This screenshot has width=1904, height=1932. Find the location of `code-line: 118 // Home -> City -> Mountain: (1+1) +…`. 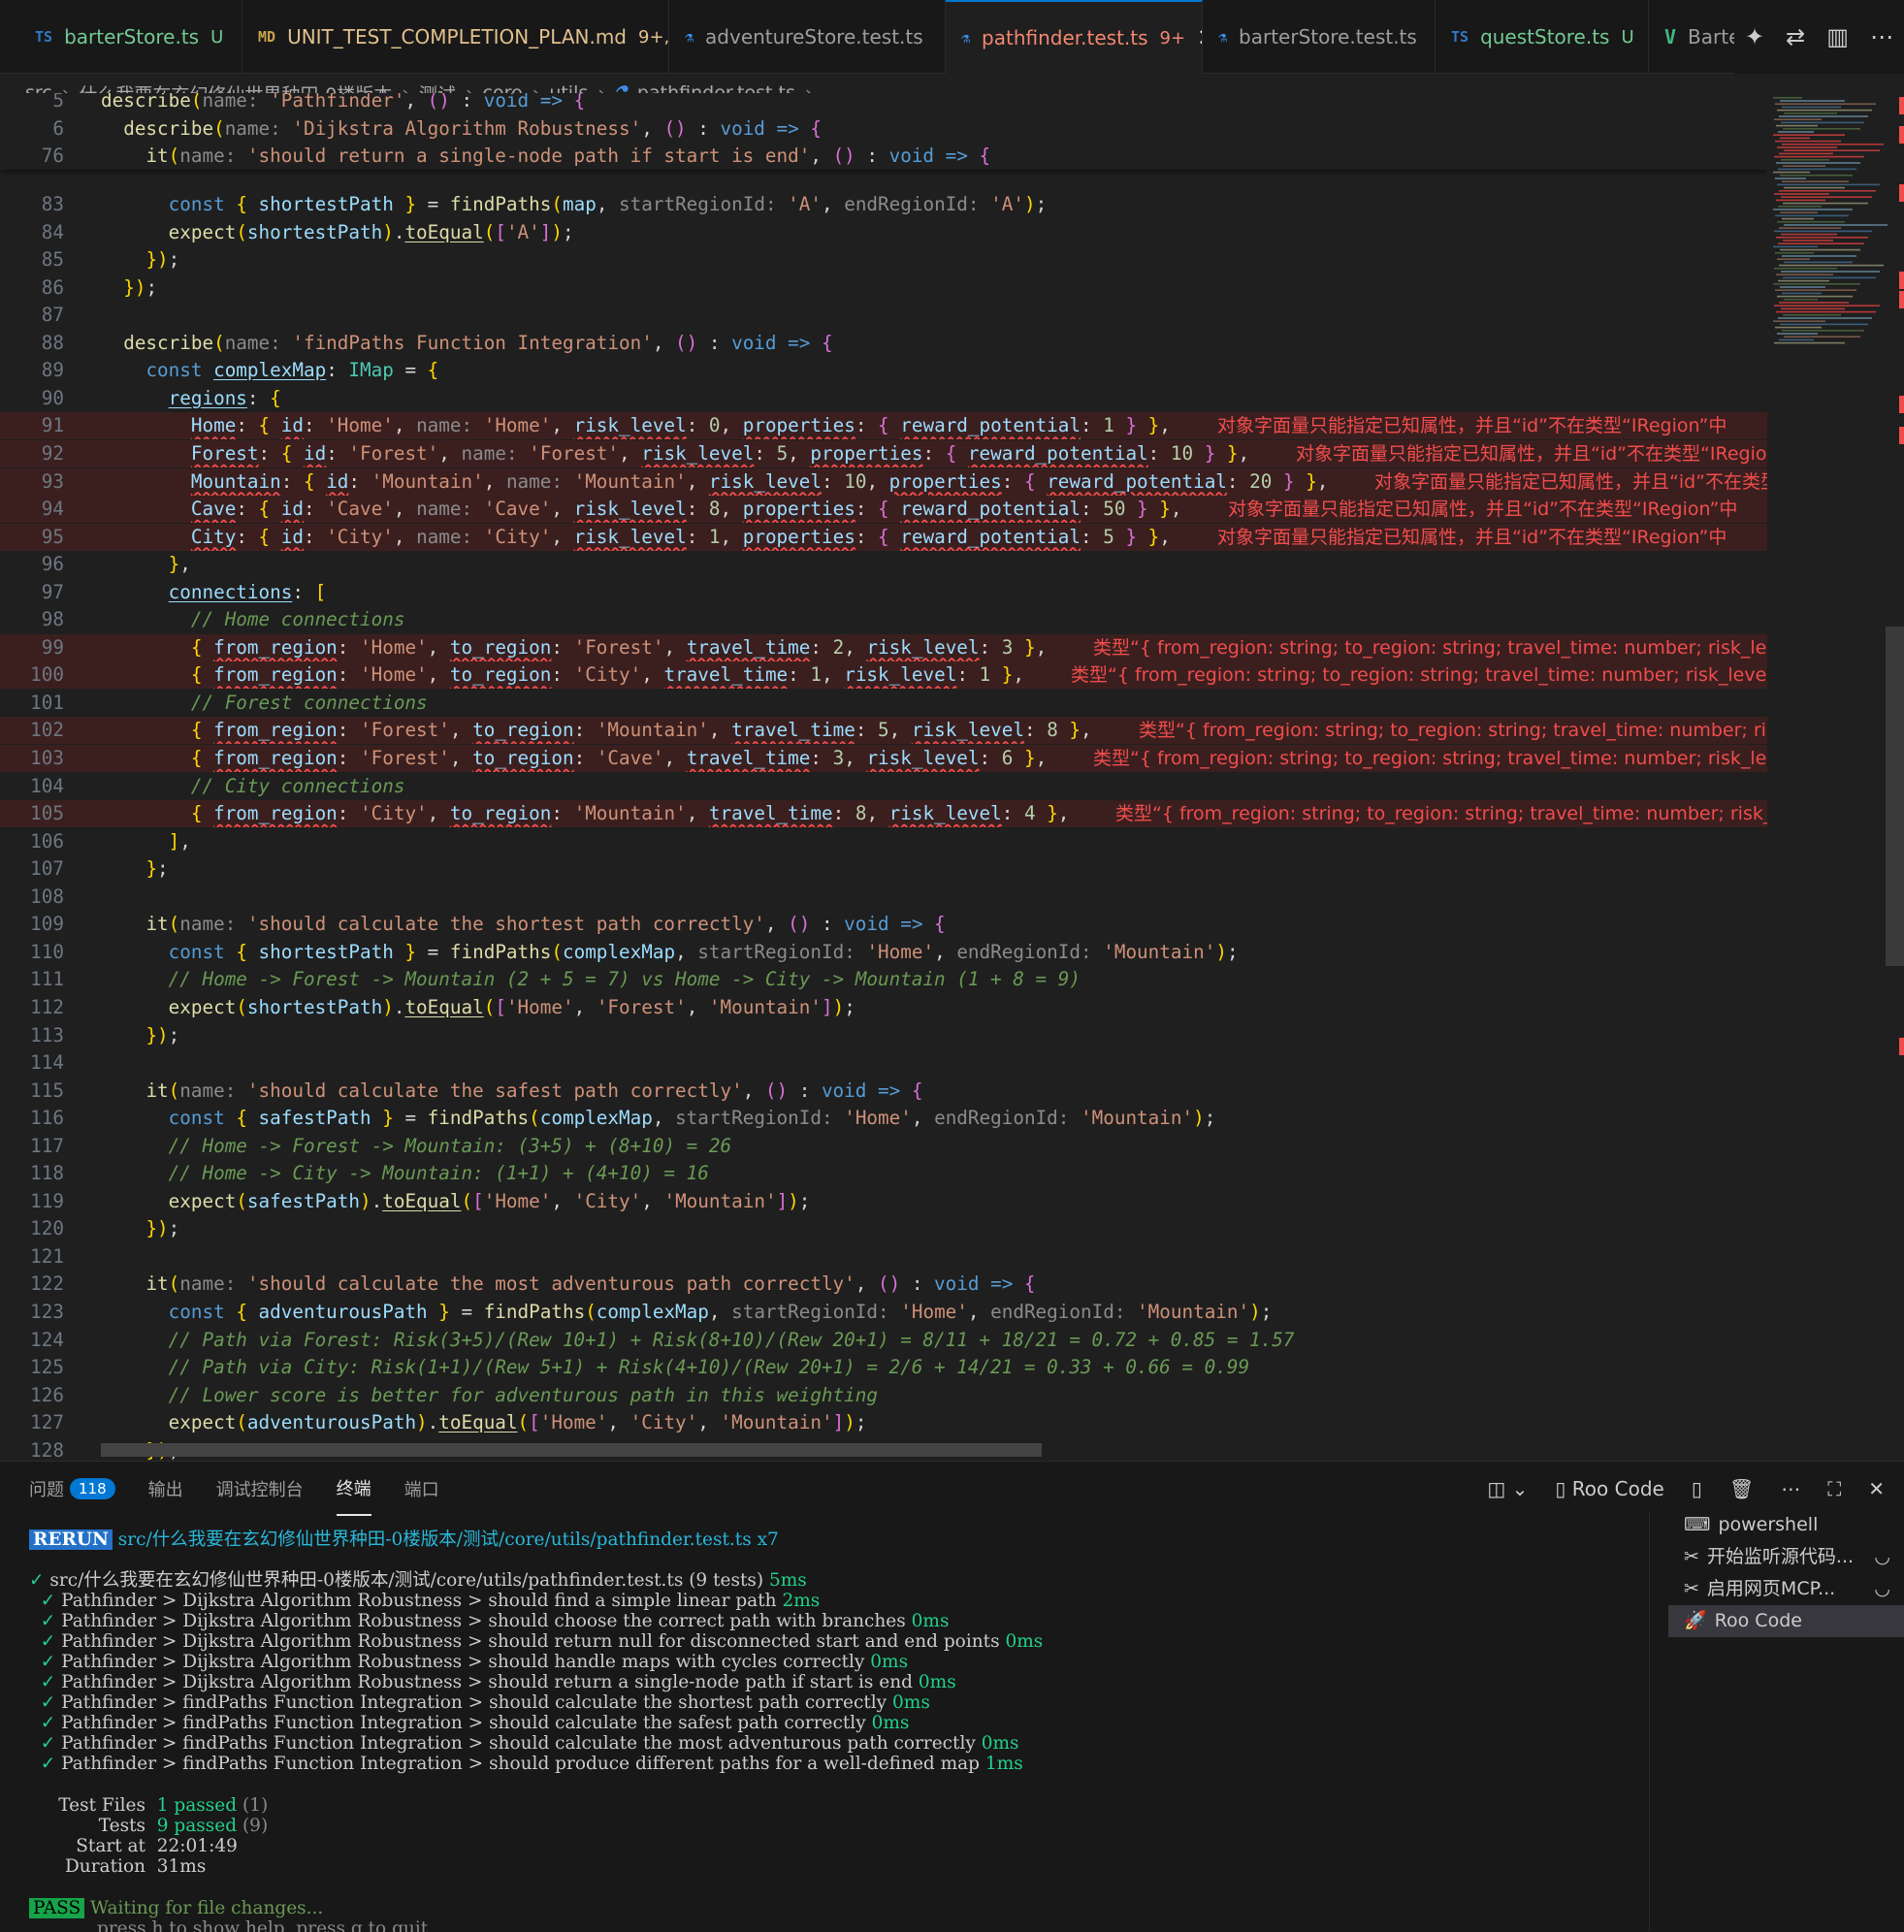

code-line: 118 // Home -> City -> Mountain: (1+1) +… is located at coordinates (883, 1173).